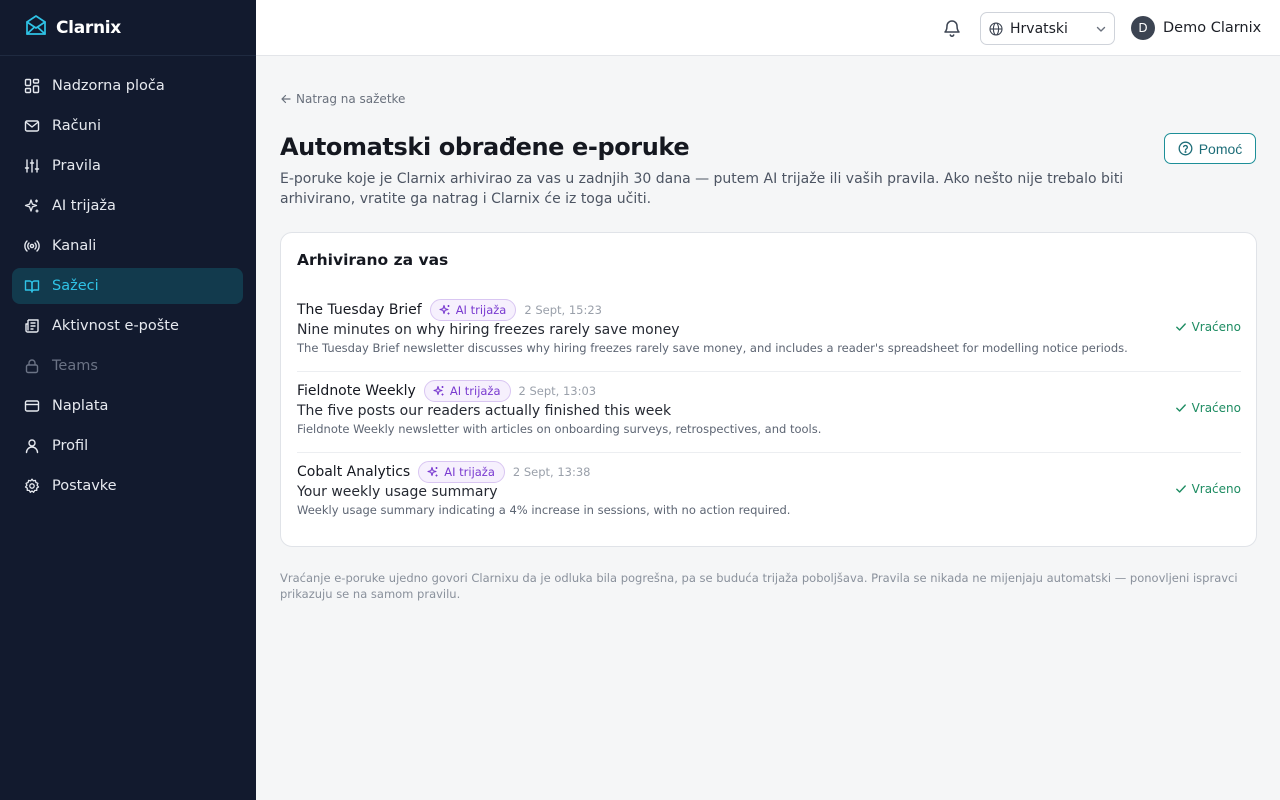  I want to click on timestamp: 2 Sept, 13:03, so click(557, 391).